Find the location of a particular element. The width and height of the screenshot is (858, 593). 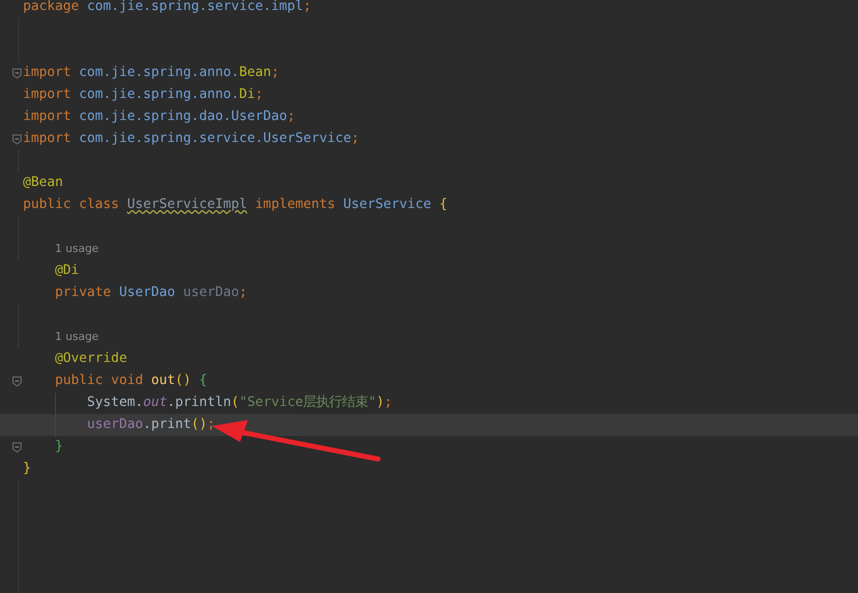

code-line: import com.jie.spring.dao.UserDao; is located at coordinates (159, 117).